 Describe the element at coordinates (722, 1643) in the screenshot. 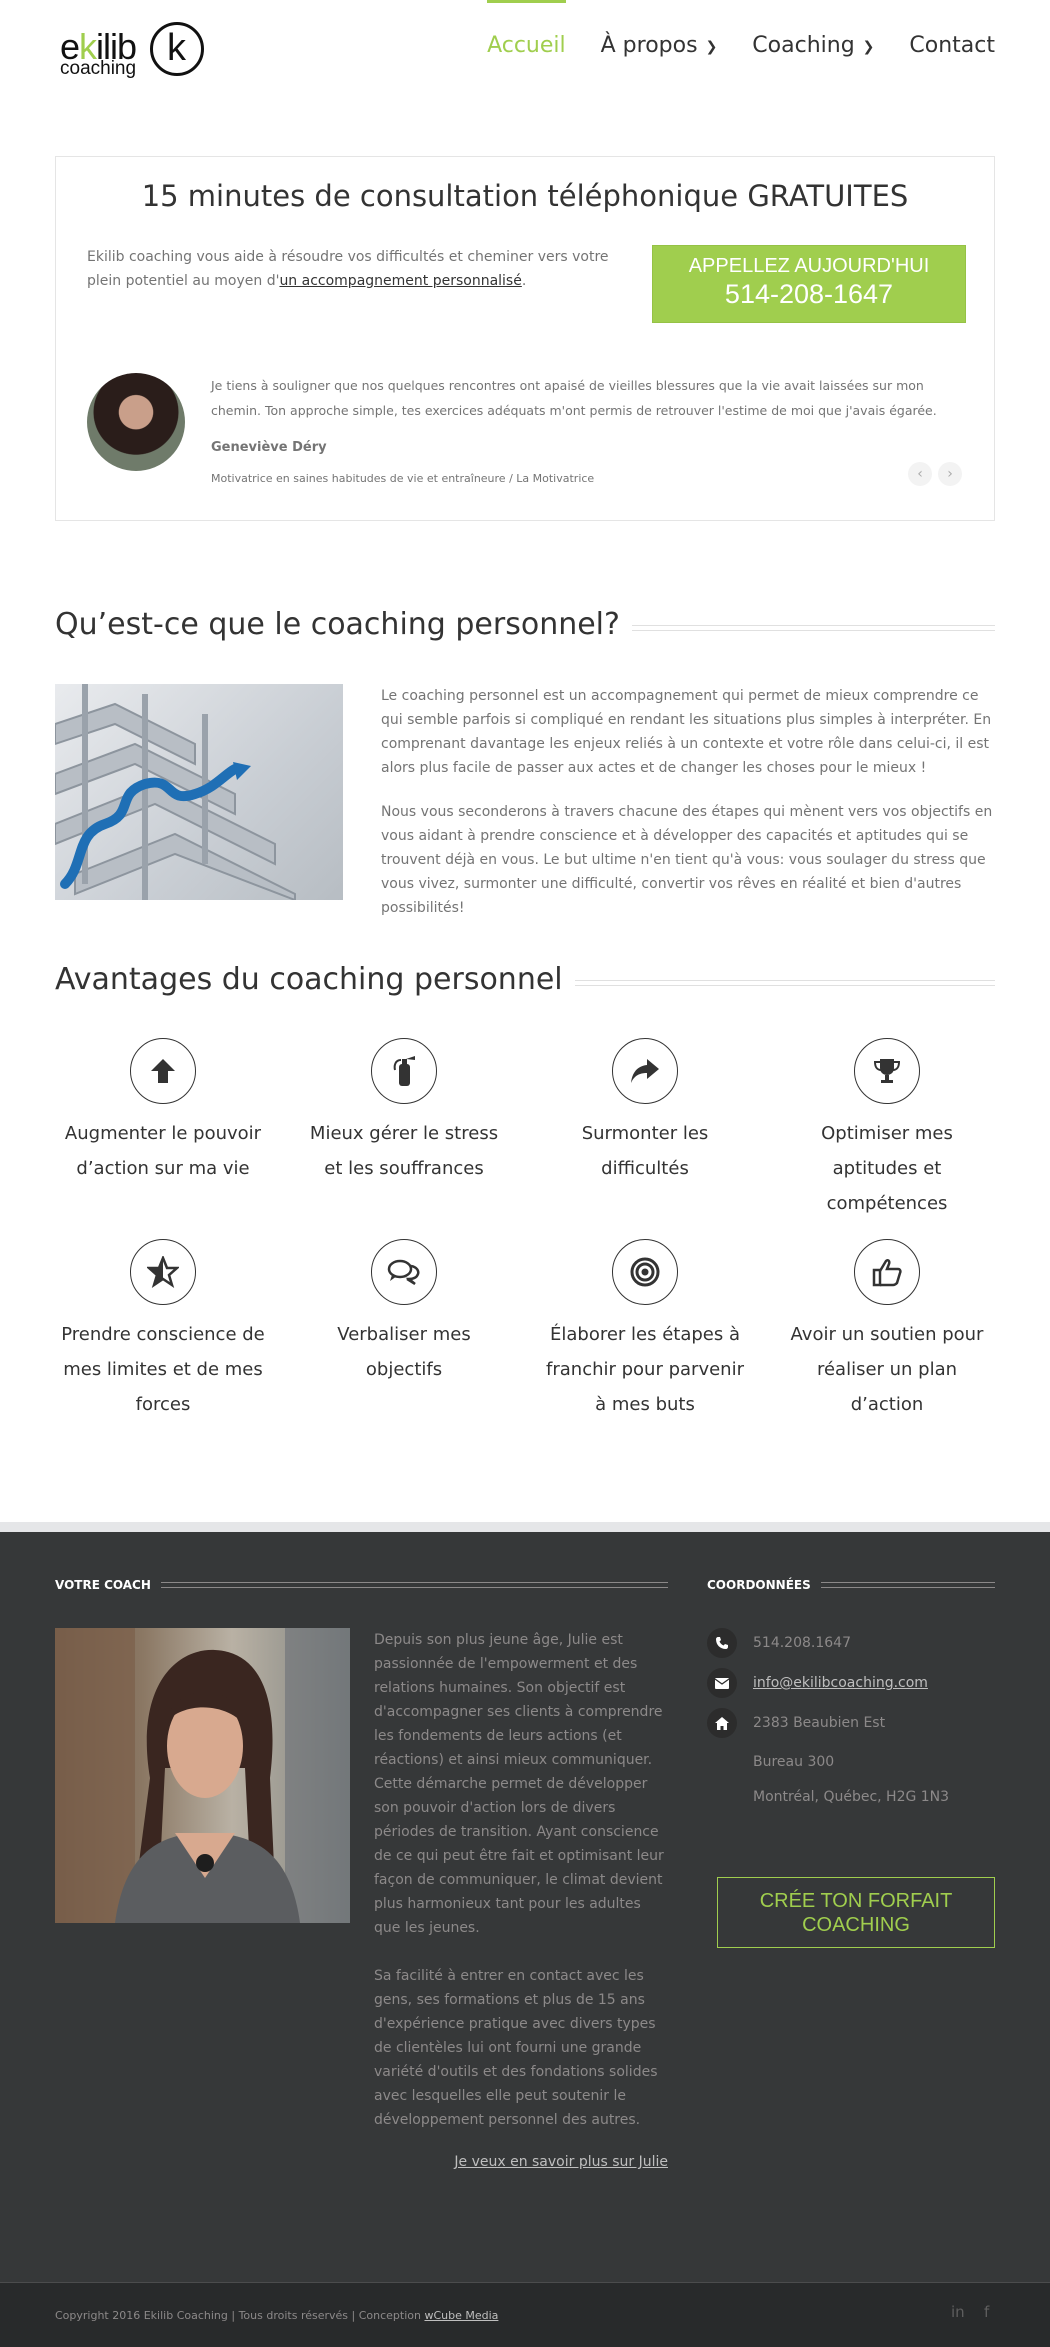

I see `phone-icon` at that location.